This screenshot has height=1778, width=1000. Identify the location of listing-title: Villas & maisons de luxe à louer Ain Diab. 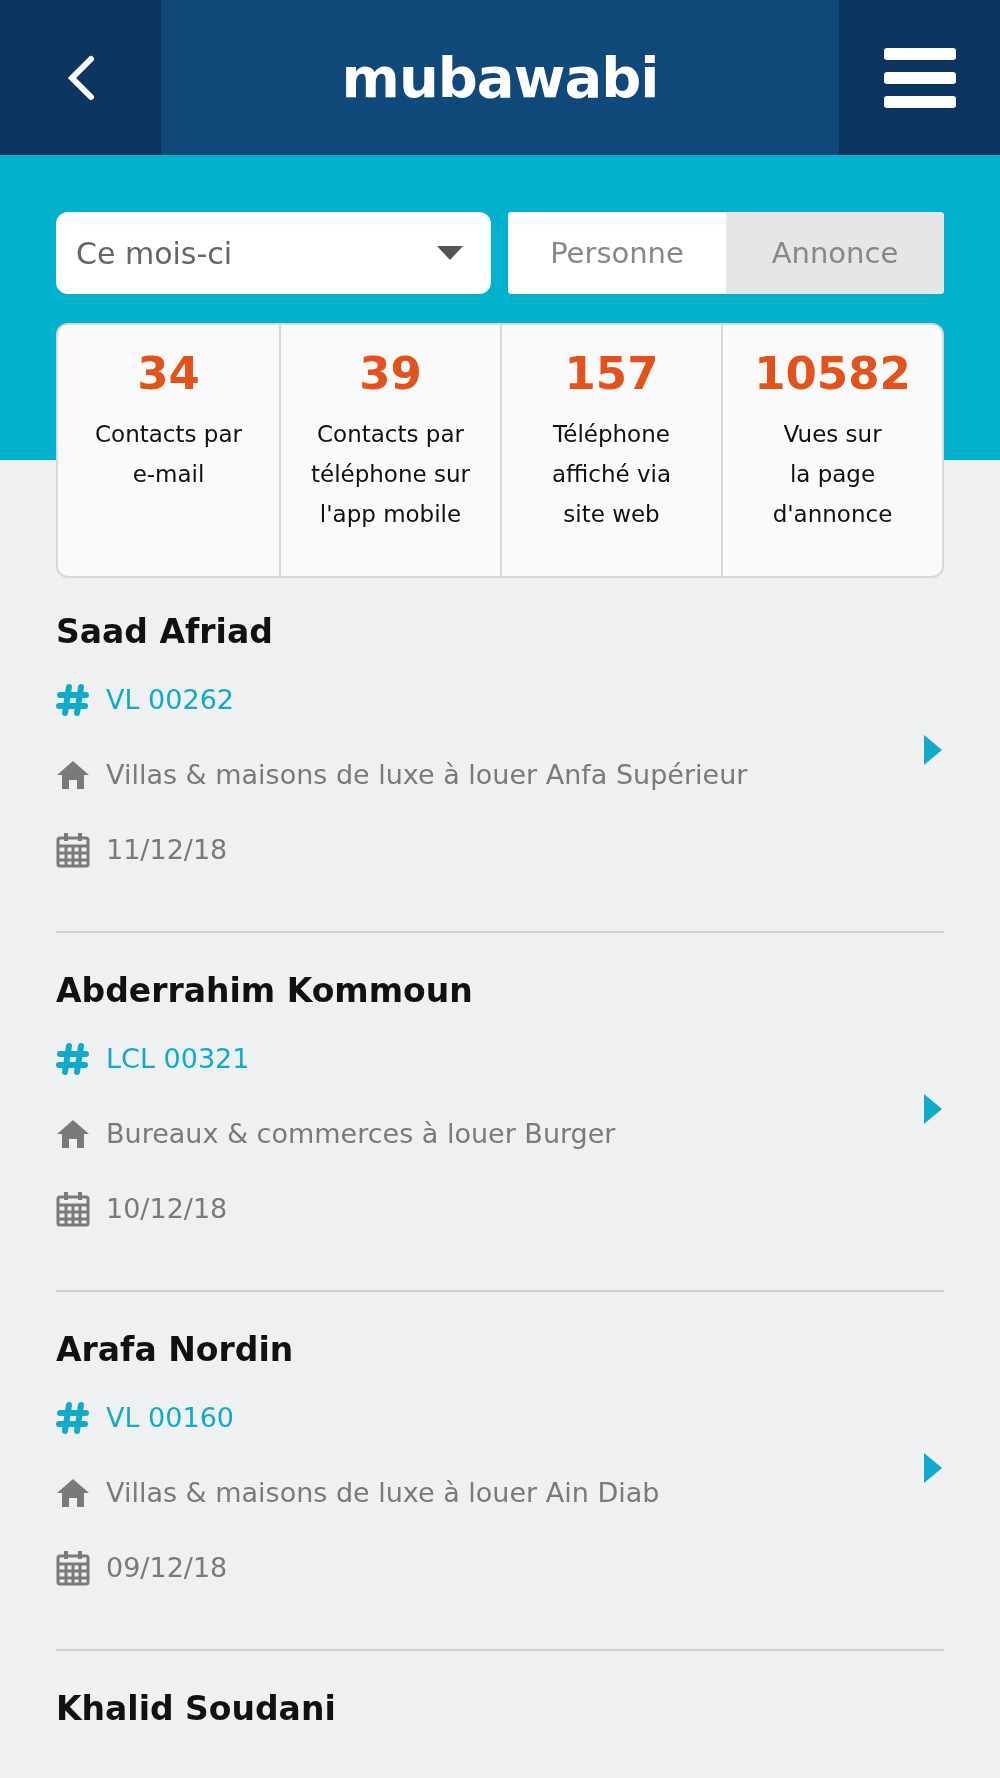
(383, 1492).